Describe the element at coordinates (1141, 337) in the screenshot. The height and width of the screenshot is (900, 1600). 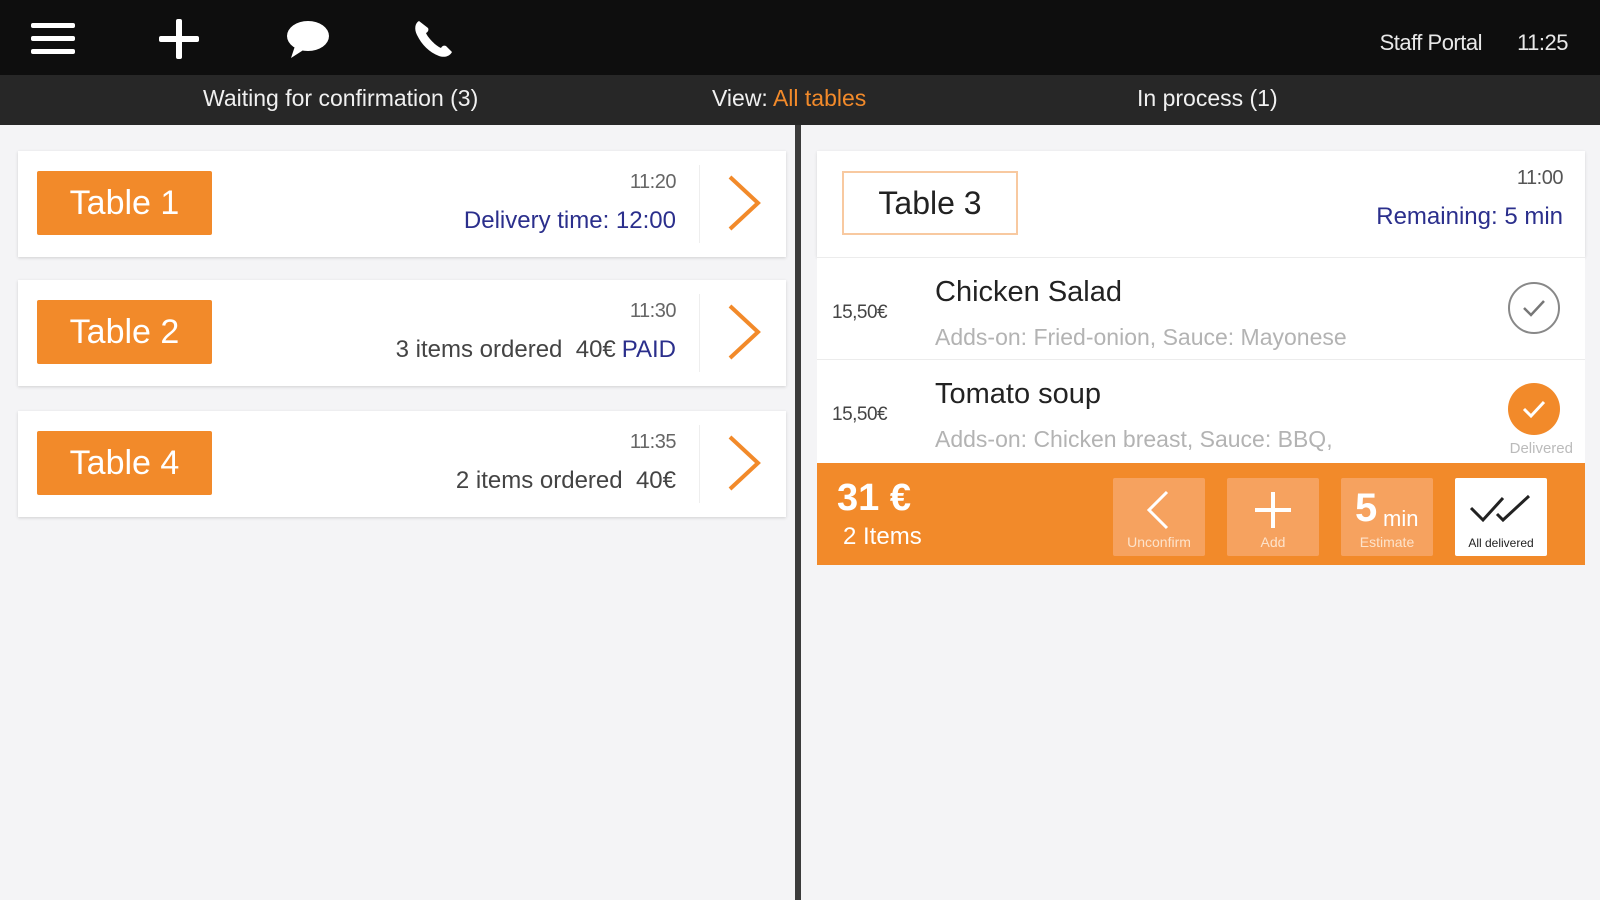
I see `item-addons: Adds-on: Fried-onion, Sauce: Mayonese` at that location.